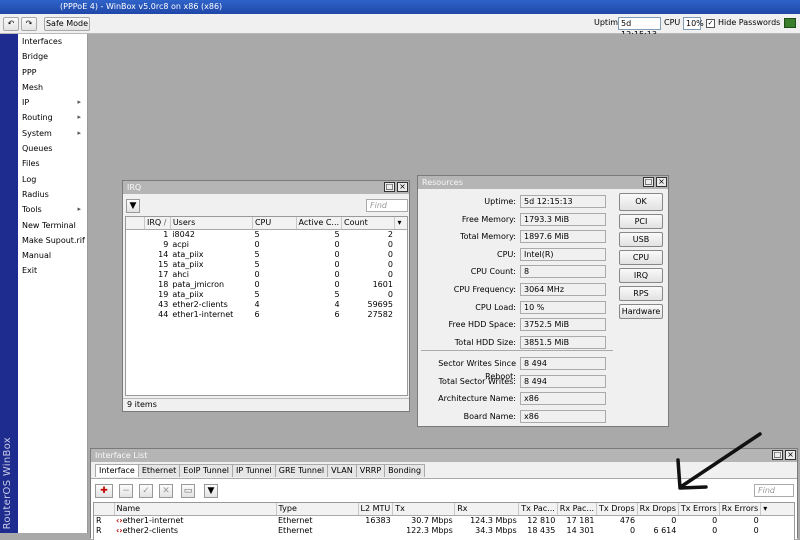  Describe the element at coordinates (266, 315) in the screenshot. I see `table-row: 44 ether1-internet 6 6 27582` at that location.